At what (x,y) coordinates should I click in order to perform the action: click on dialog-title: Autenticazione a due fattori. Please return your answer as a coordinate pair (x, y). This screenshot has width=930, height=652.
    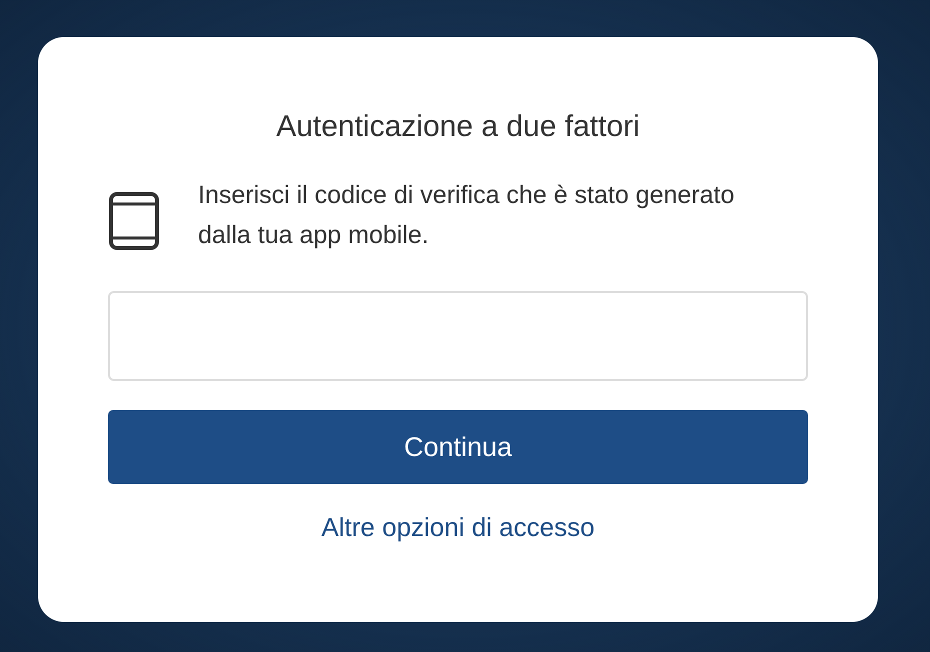
    Looking at the image, I should click on (458, 127).